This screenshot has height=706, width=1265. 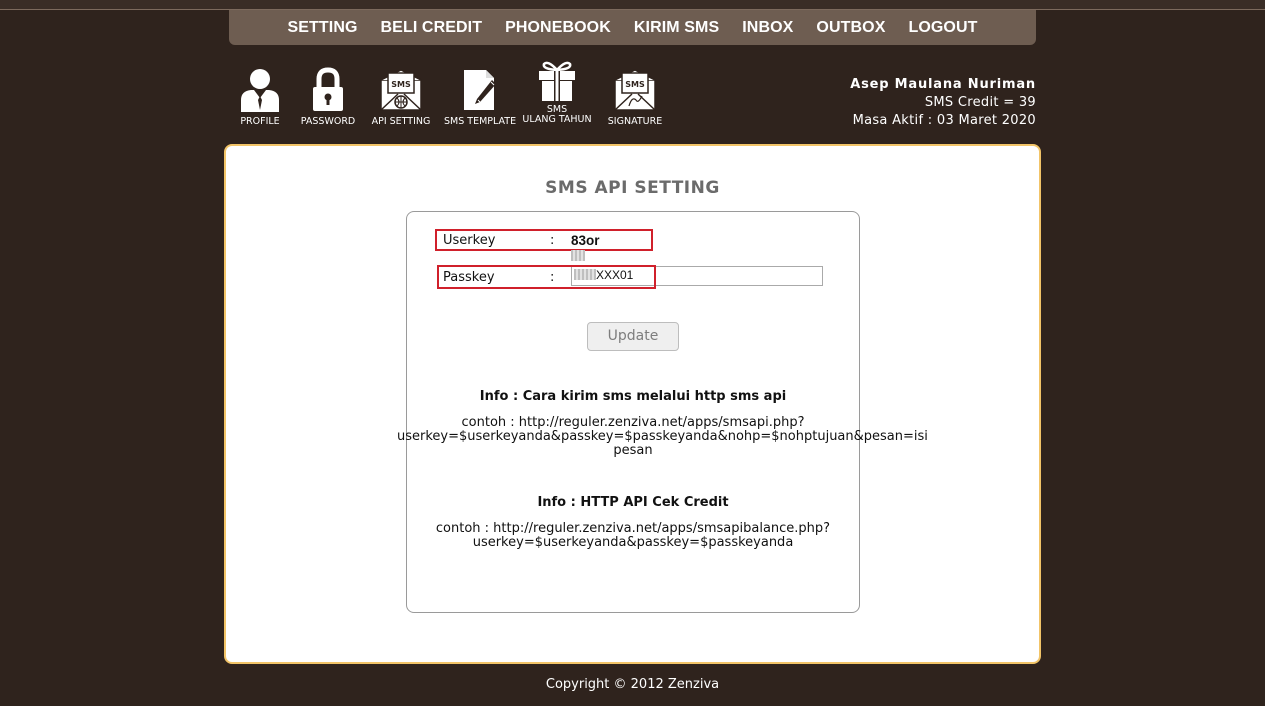 I want to click on tool-password: PASSWORD, so click(x=328, y=96).